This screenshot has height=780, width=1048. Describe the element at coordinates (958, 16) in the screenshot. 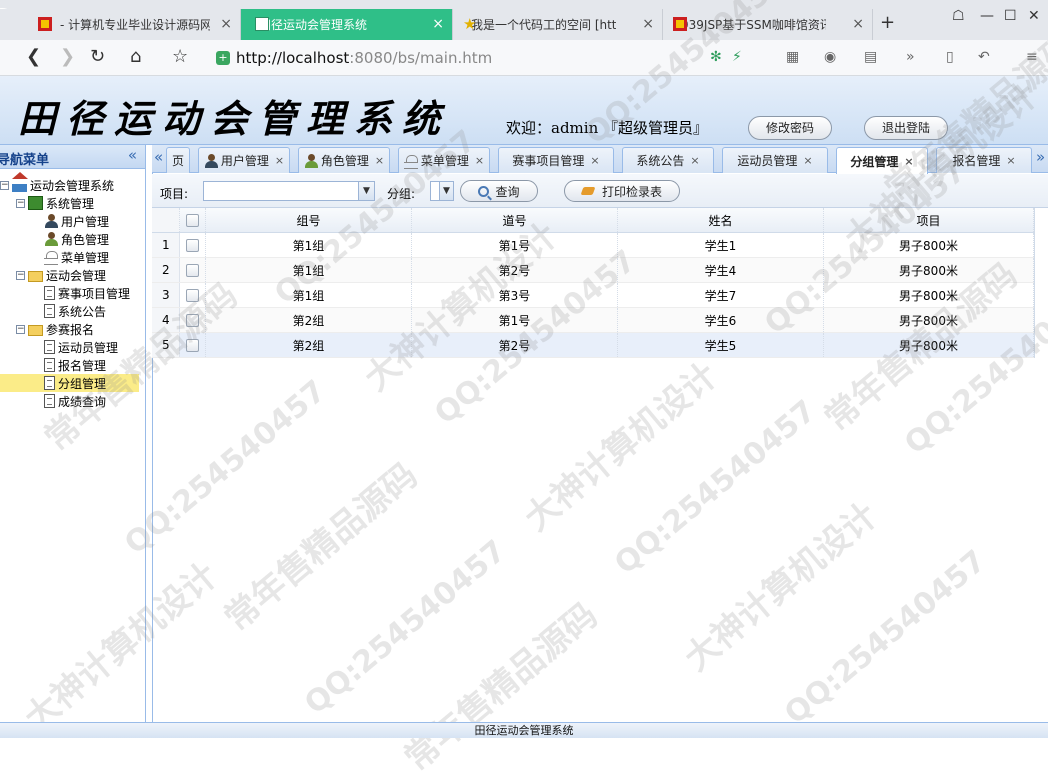

I see `skin-icon: ☖` at that location.